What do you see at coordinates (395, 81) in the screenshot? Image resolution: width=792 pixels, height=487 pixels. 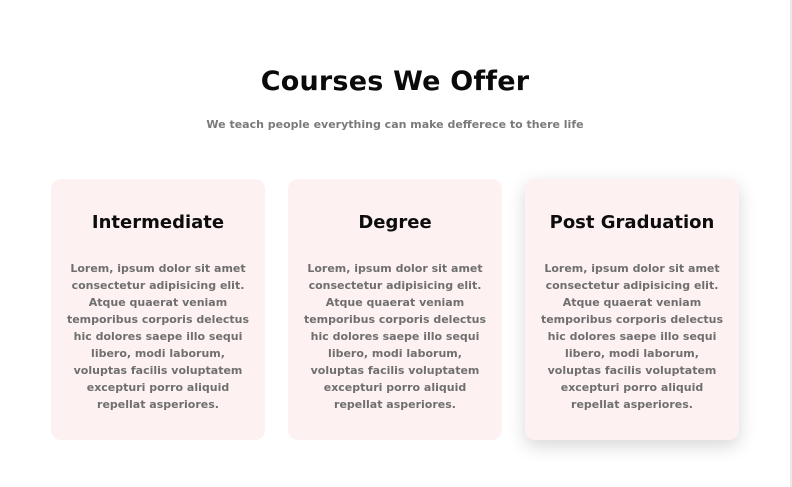 I see `section-title: Courses We Offer` at bounding box center [395, 81].